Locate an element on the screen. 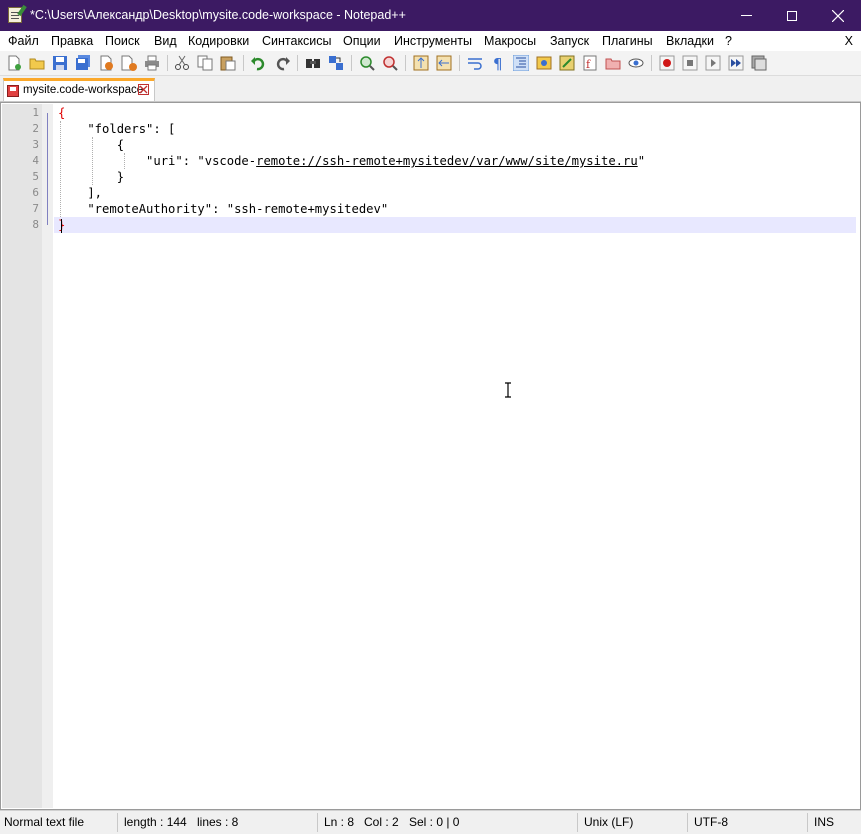 Image resolution: width=861 pixels, height=834 pixels. tab-label: mysite.code-workspace is located at coordinates (83, 90).